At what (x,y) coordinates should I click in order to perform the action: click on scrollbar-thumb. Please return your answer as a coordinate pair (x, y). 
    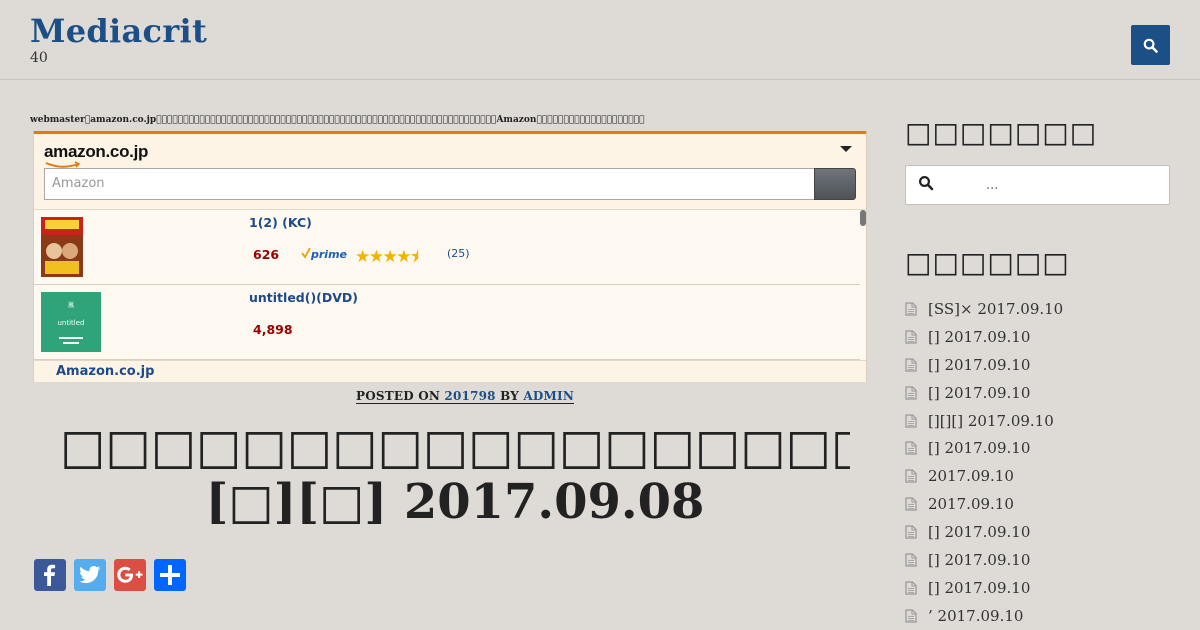
    Looking at the image, I should click on (863, 218).